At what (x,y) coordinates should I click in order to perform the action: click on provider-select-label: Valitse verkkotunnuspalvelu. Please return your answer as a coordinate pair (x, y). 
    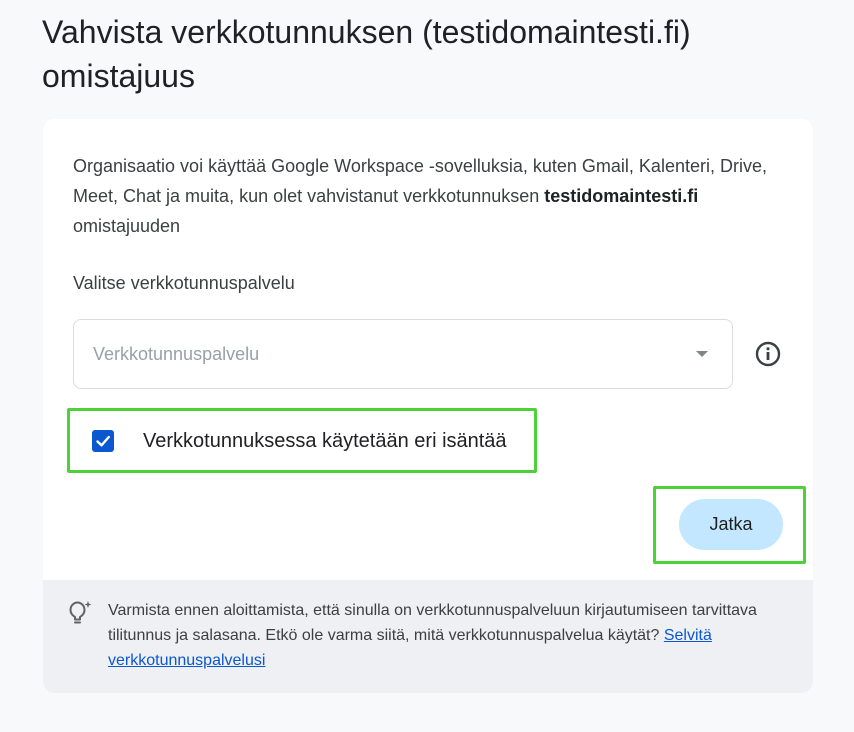
    Looking at the image, I should click on (184, 283).